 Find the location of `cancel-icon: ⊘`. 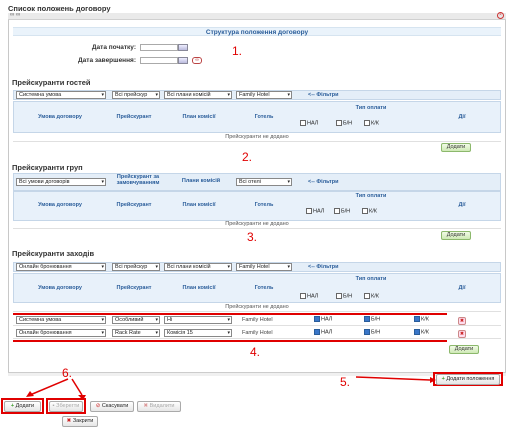

cancel-icon: ⊘ is located at coordinates (98, 406).